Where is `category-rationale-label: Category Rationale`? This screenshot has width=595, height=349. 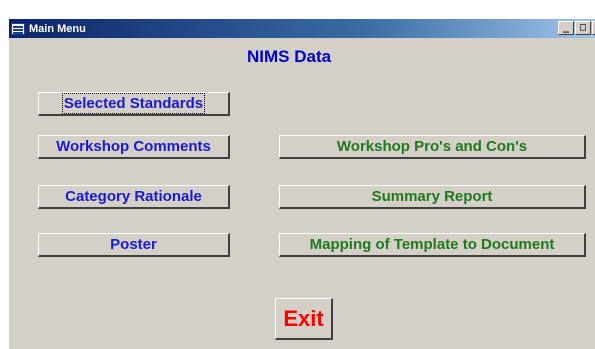 category-rationale-label: Category Rationale is located at coordinates (133, 196).